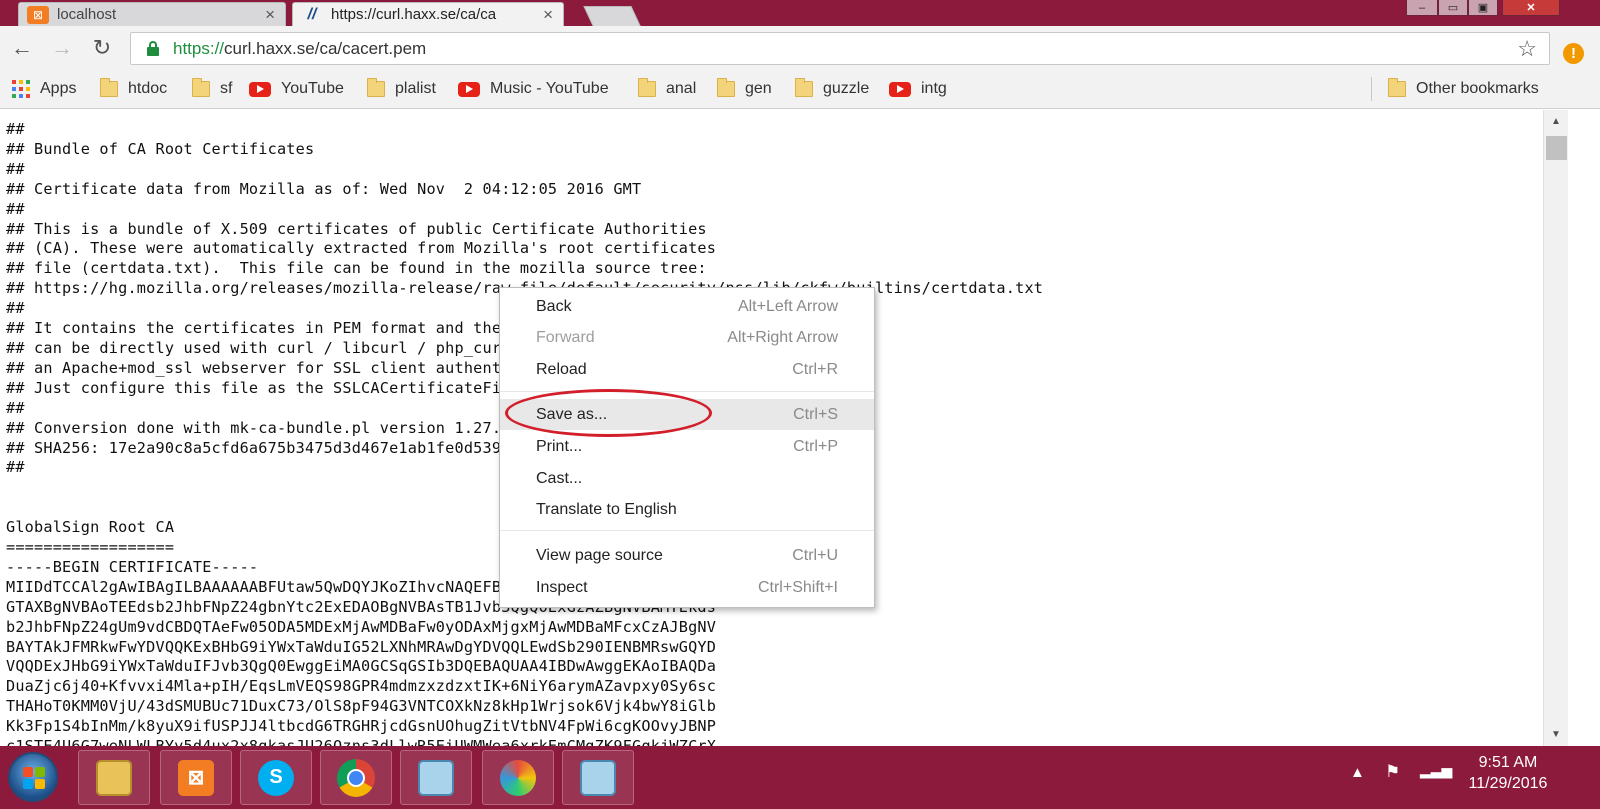 Image resolution: width=1600 pixels, height=809 pixels. I want to click on bookmark-music-youtube: Music - YouTube, so click(533, 89).